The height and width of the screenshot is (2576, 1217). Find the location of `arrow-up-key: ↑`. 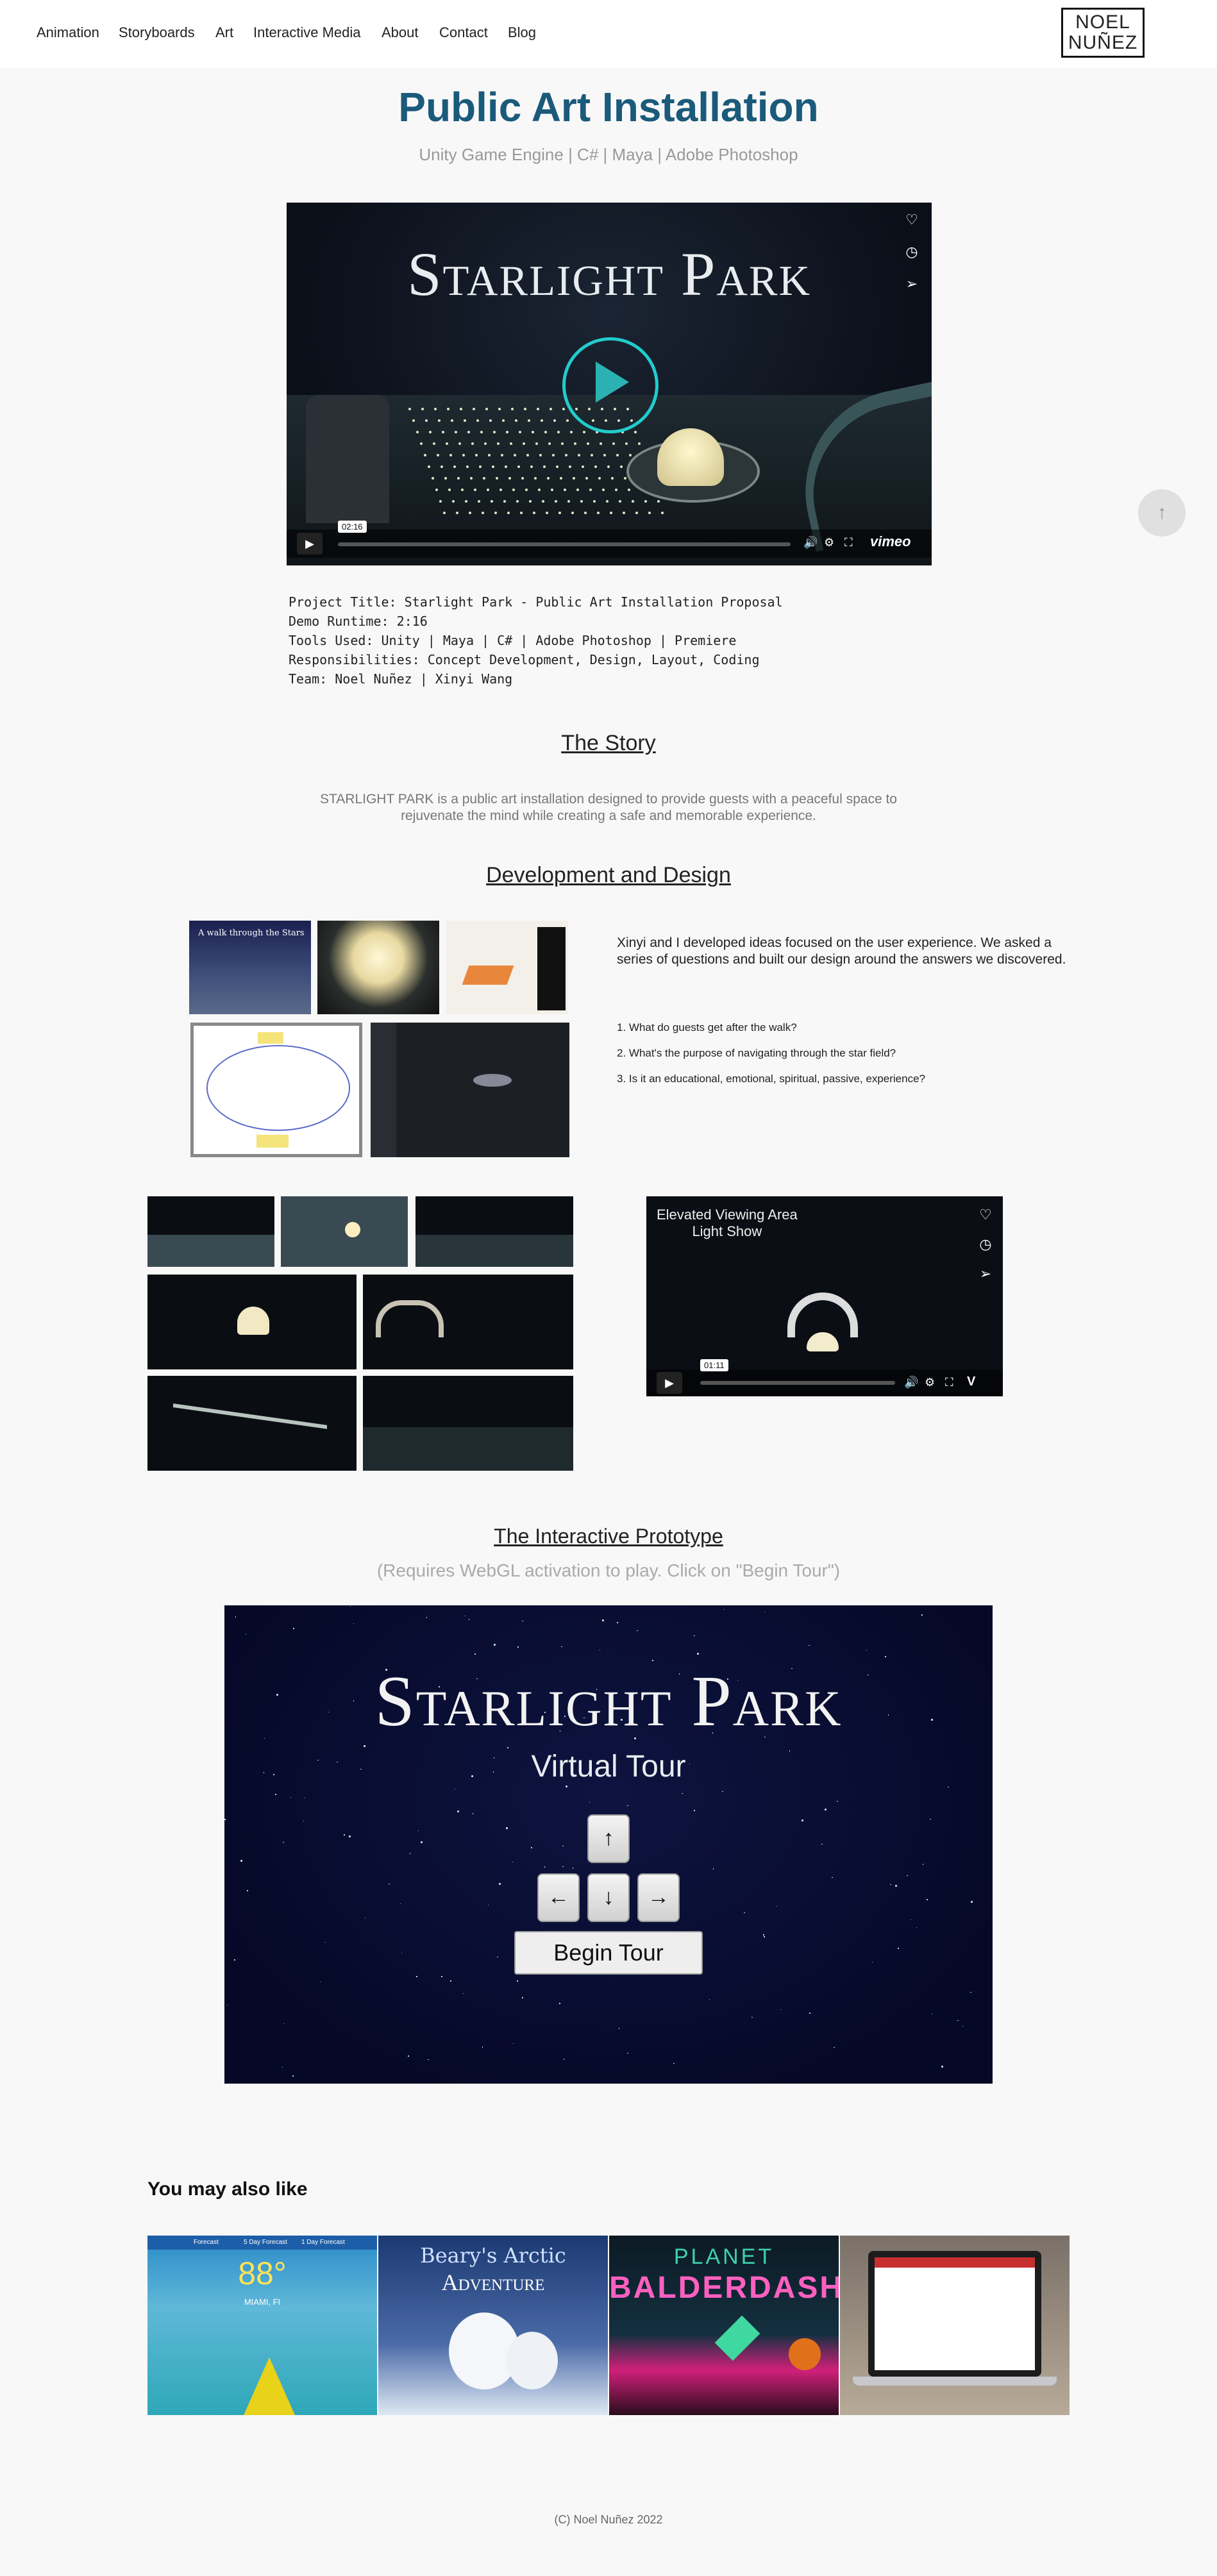

arrow-up-key: ↑ is located at coordinates (608, 1838).